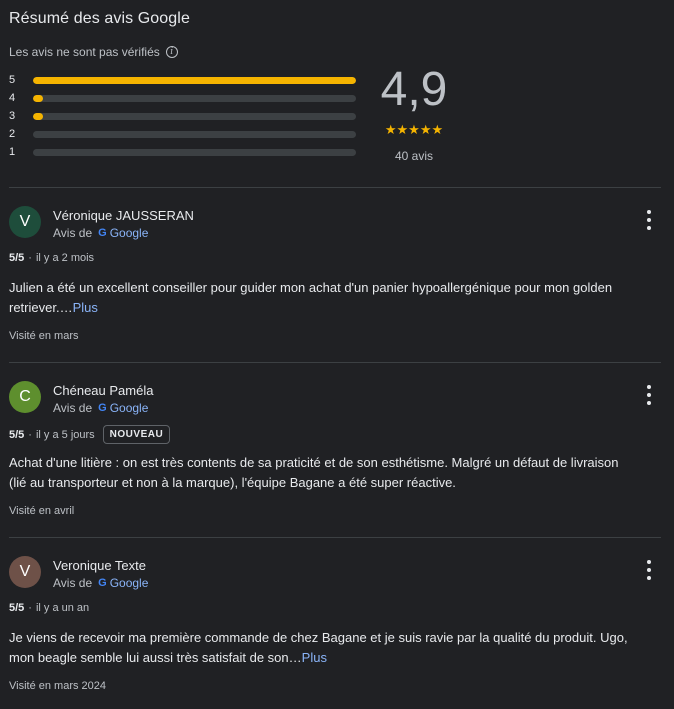  I want to click on review-time: il y a 5 jours, so click(65, 434).